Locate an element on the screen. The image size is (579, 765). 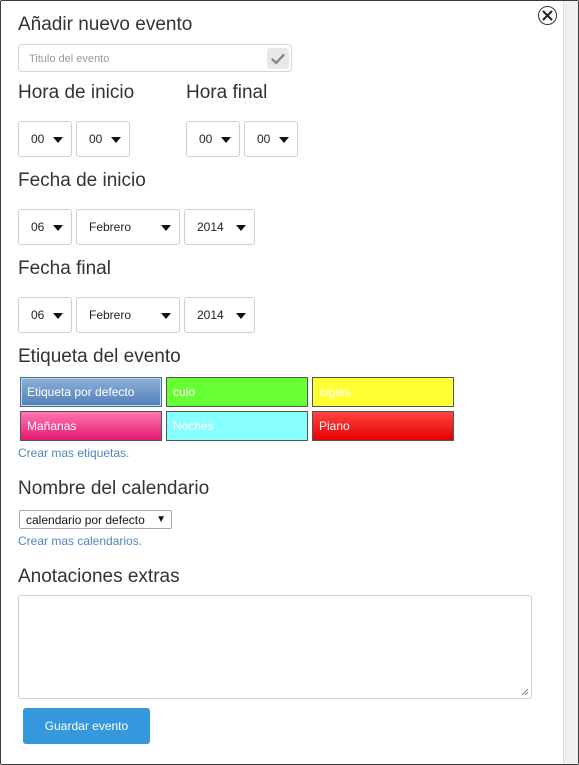
start-day-value: 06 is located at coordinates (38, 227).